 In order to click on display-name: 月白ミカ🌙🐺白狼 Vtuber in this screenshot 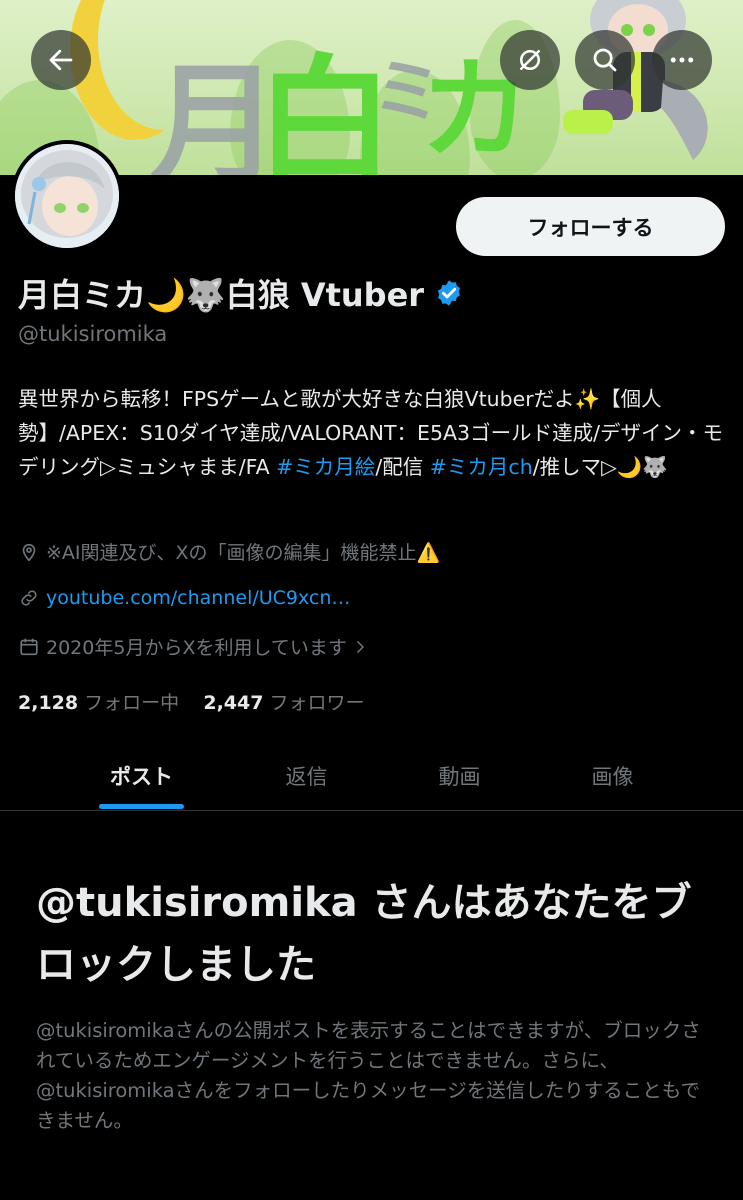, I will do `click(221, 295)`.